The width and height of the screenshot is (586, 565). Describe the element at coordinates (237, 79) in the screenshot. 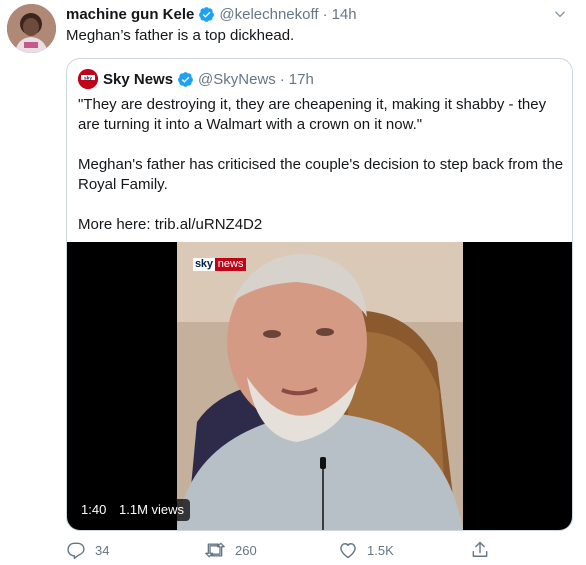

I see `quoted-author-handle: @SkyNews` at that location.